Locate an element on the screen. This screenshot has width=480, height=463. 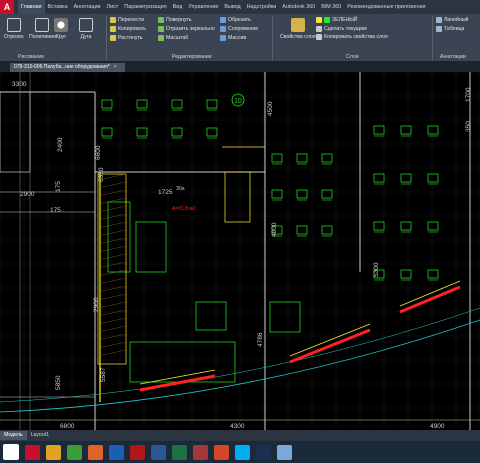
draw-tool-3: Дуга is located at coordinates (86, 29).